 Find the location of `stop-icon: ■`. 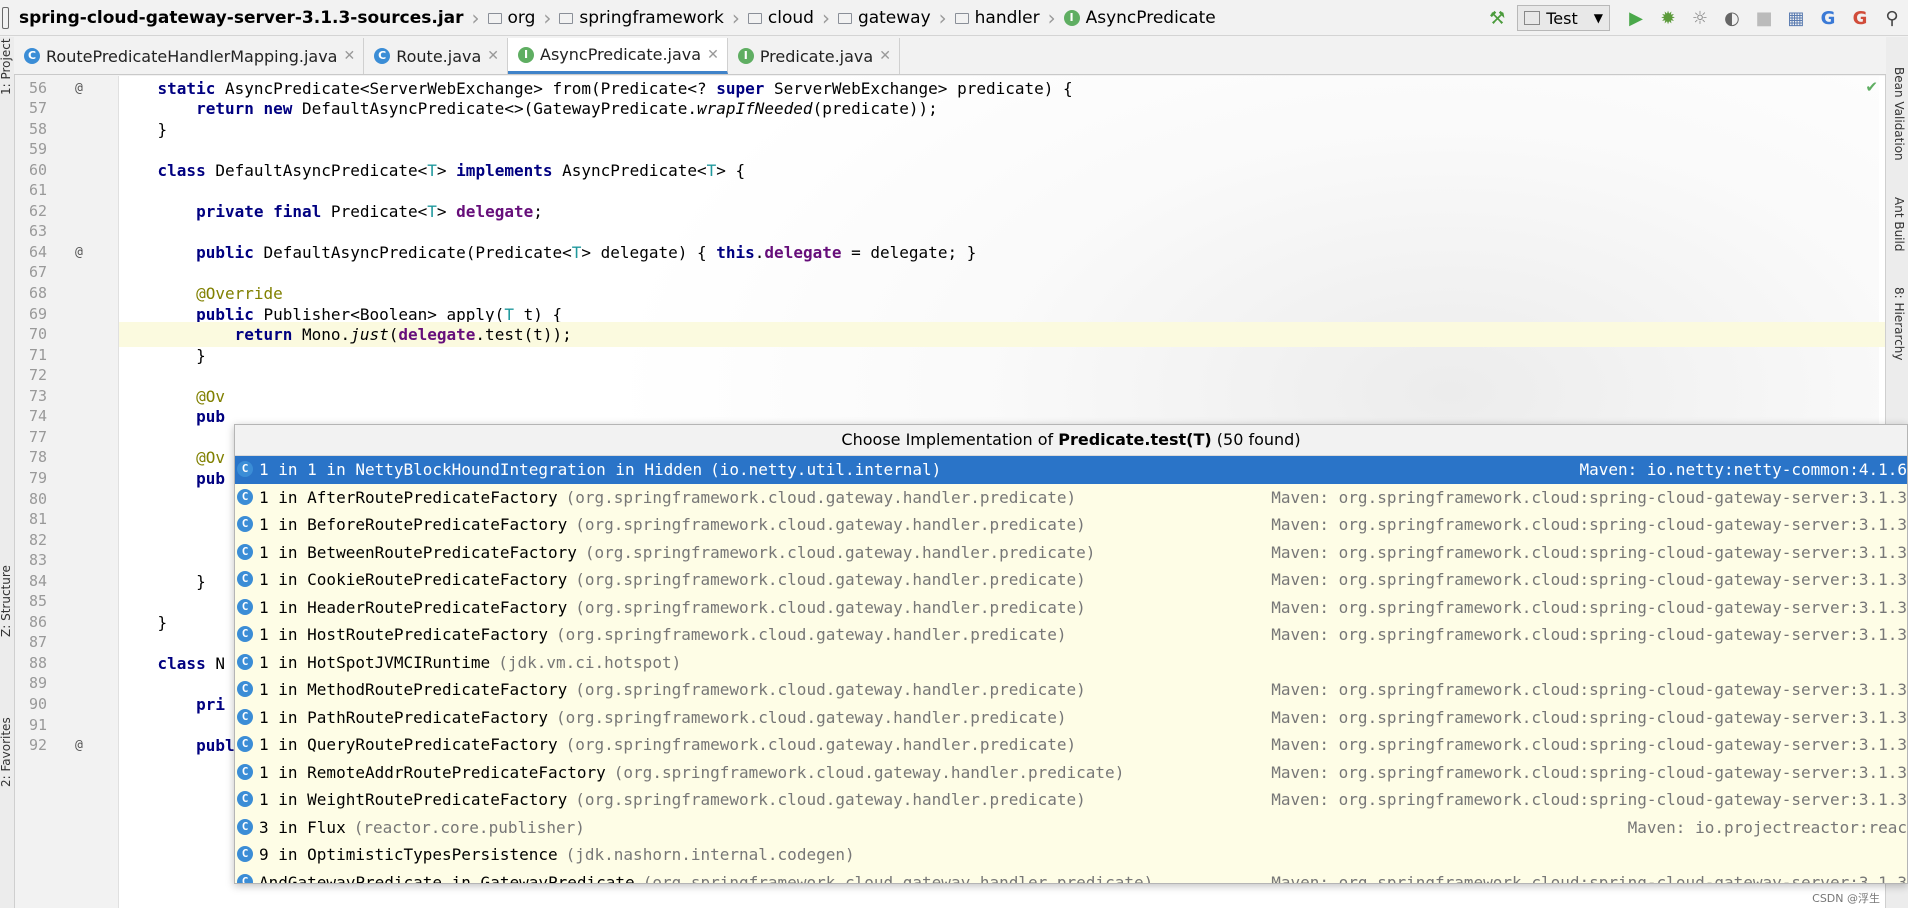

stop-icon: ■ is located at coordinates (1764, 18).